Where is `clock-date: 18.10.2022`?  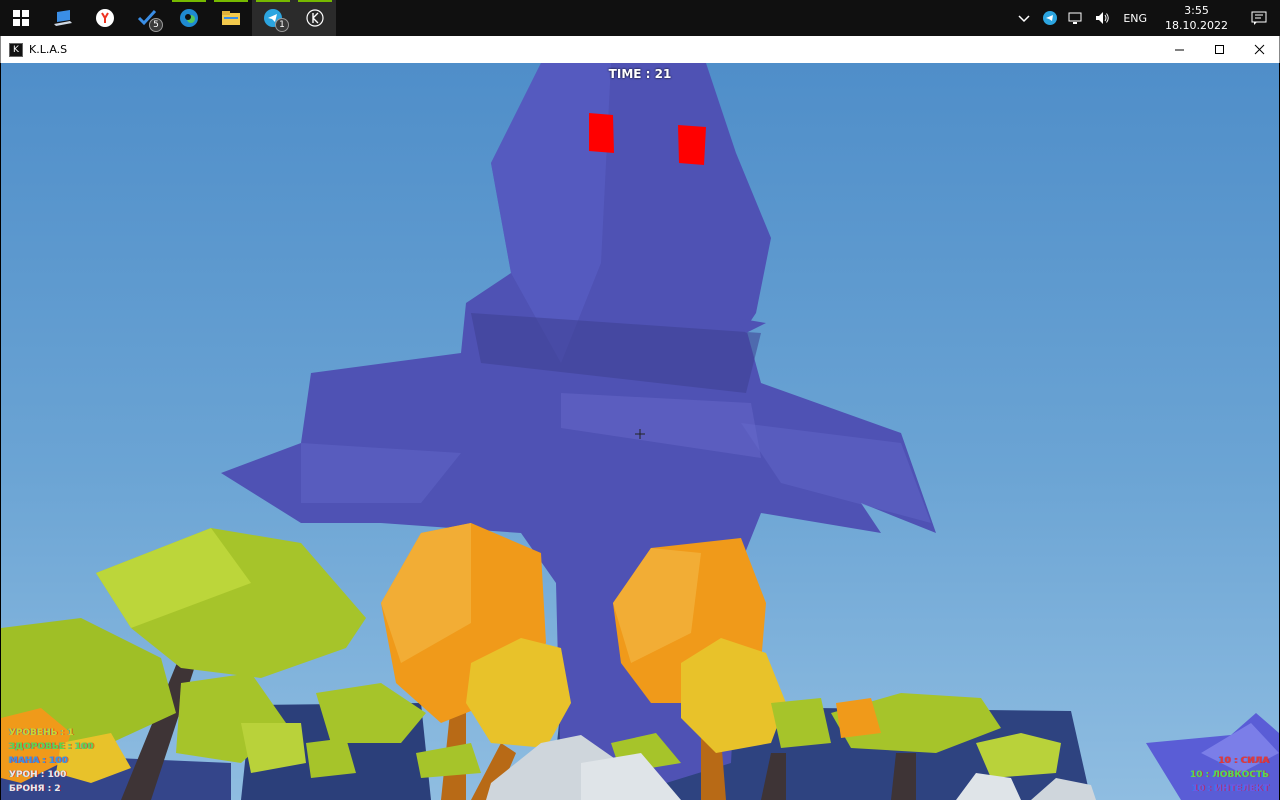
clock-date: 18.10.2022 is located at coordinates (1196, 25).